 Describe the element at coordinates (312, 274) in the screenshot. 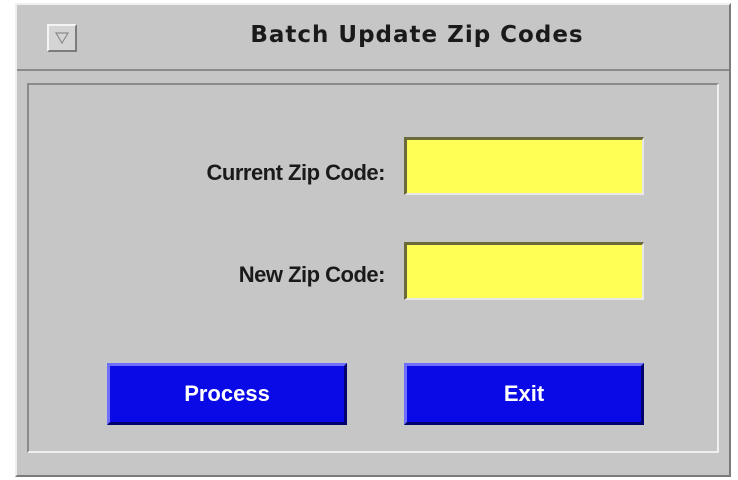

I see `new-zip-code-label: New Zip Code:` at that location.